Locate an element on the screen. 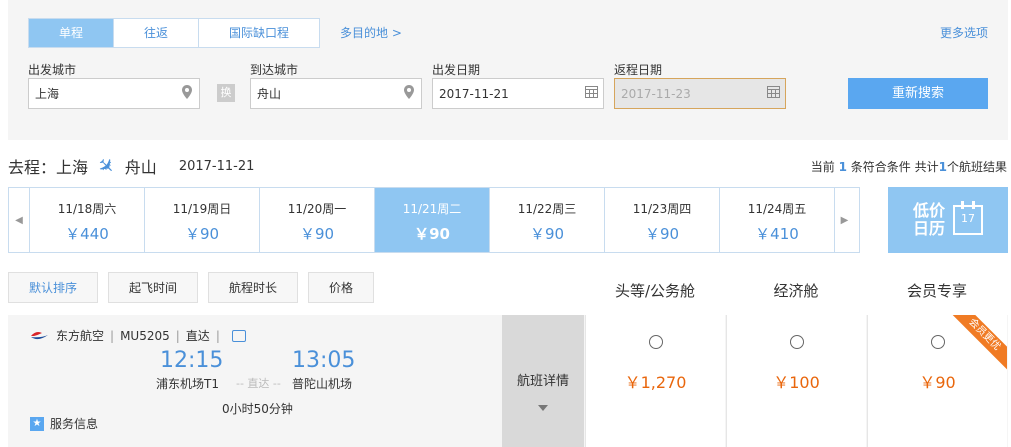  departure-time: 12:15 is located at coordinates (192, 360).